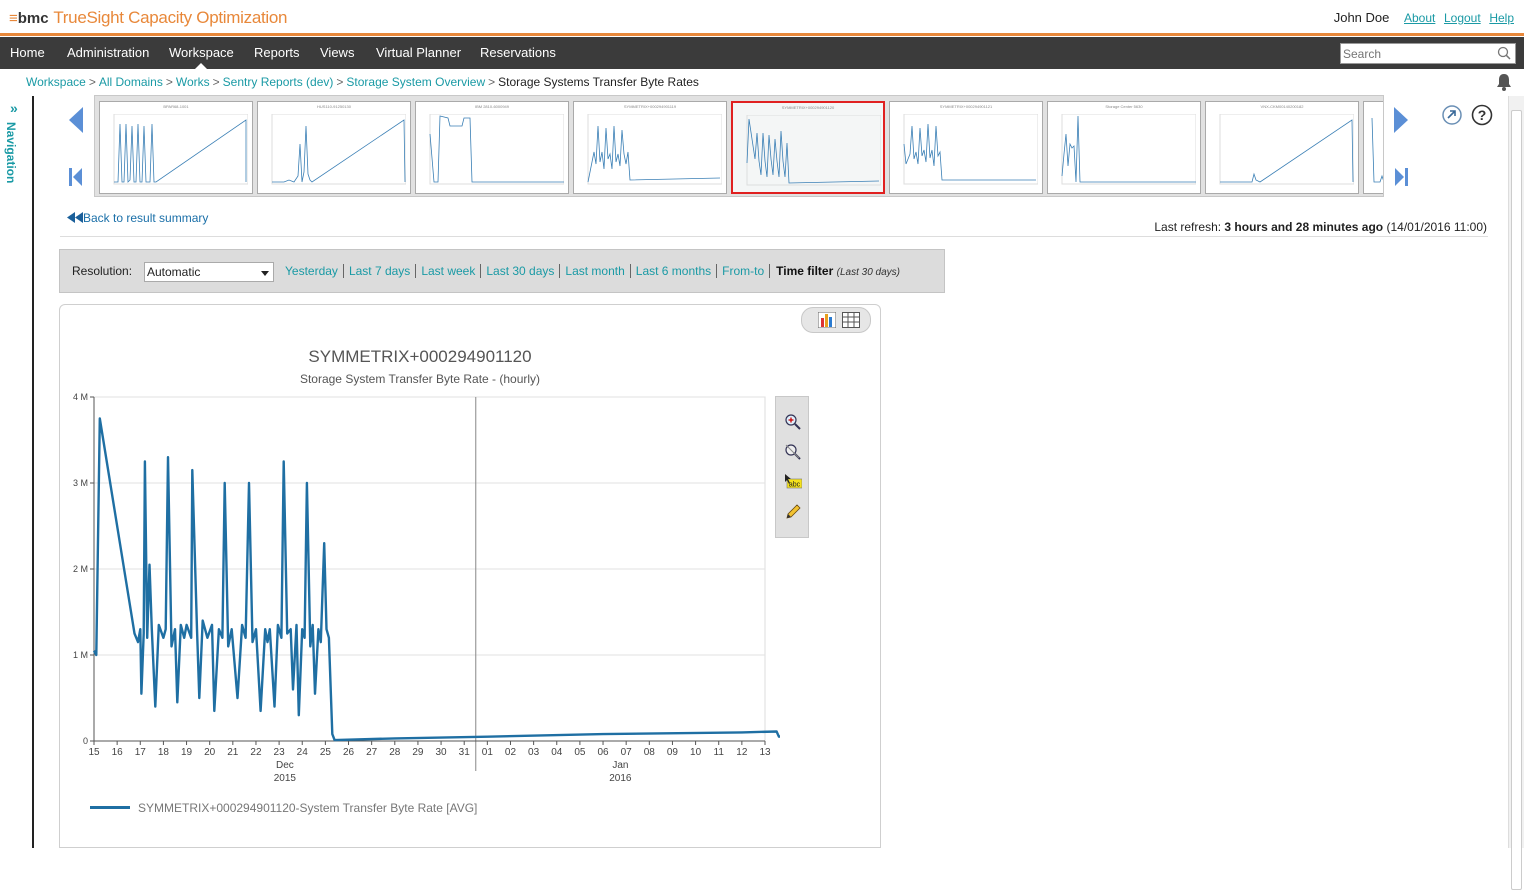 The image size is (1524, 890). Describe the element at coordinates (966, 147) in the screenshot. I see `thumbnail: SYMMETRIX+000294901121` at that location.